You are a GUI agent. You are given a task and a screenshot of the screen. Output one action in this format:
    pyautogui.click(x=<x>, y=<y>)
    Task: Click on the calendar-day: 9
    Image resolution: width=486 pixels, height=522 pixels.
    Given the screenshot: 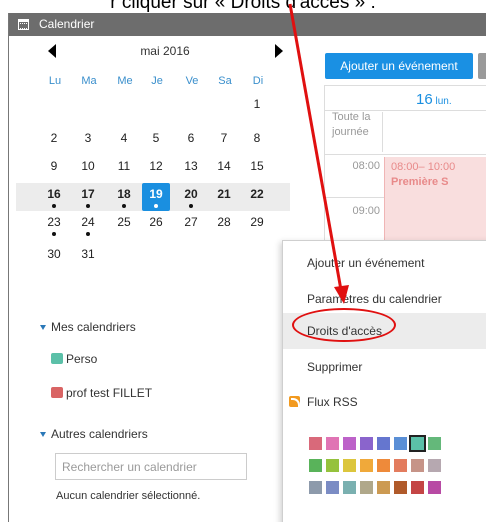 What is the action you would take?
    pyautogui.click(x=54, y=169)
    